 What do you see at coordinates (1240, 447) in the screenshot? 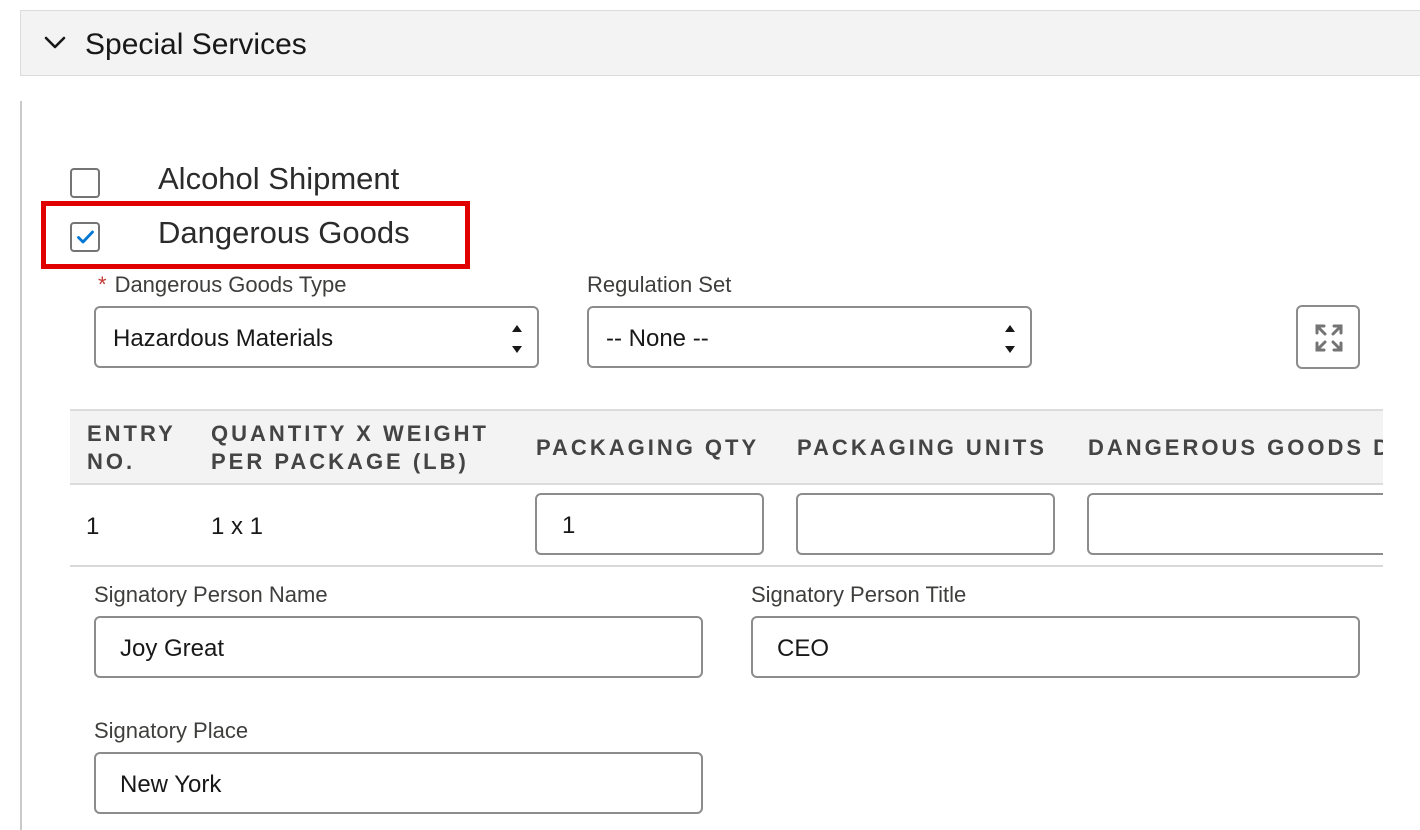
I see `column-header-dangerous-goods-description: DANGEROUS GOODS D` at bounding box center [1240, 447].